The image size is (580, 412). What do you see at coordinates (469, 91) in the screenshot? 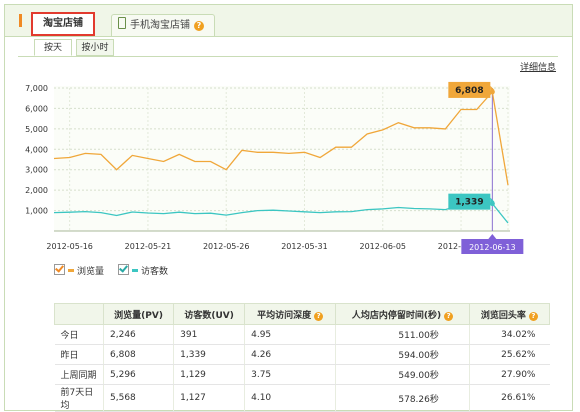
I see `data-label-0: 6,808` at bounding box center [469, 91].